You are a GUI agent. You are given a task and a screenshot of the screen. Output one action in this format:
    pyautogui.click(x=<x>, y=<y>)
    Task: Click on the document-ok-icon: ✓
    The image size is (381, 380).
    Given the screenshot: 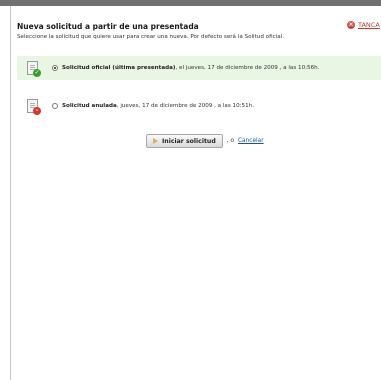 What is the action you would take?
    pyautogui.click(x=34, y=69)
    